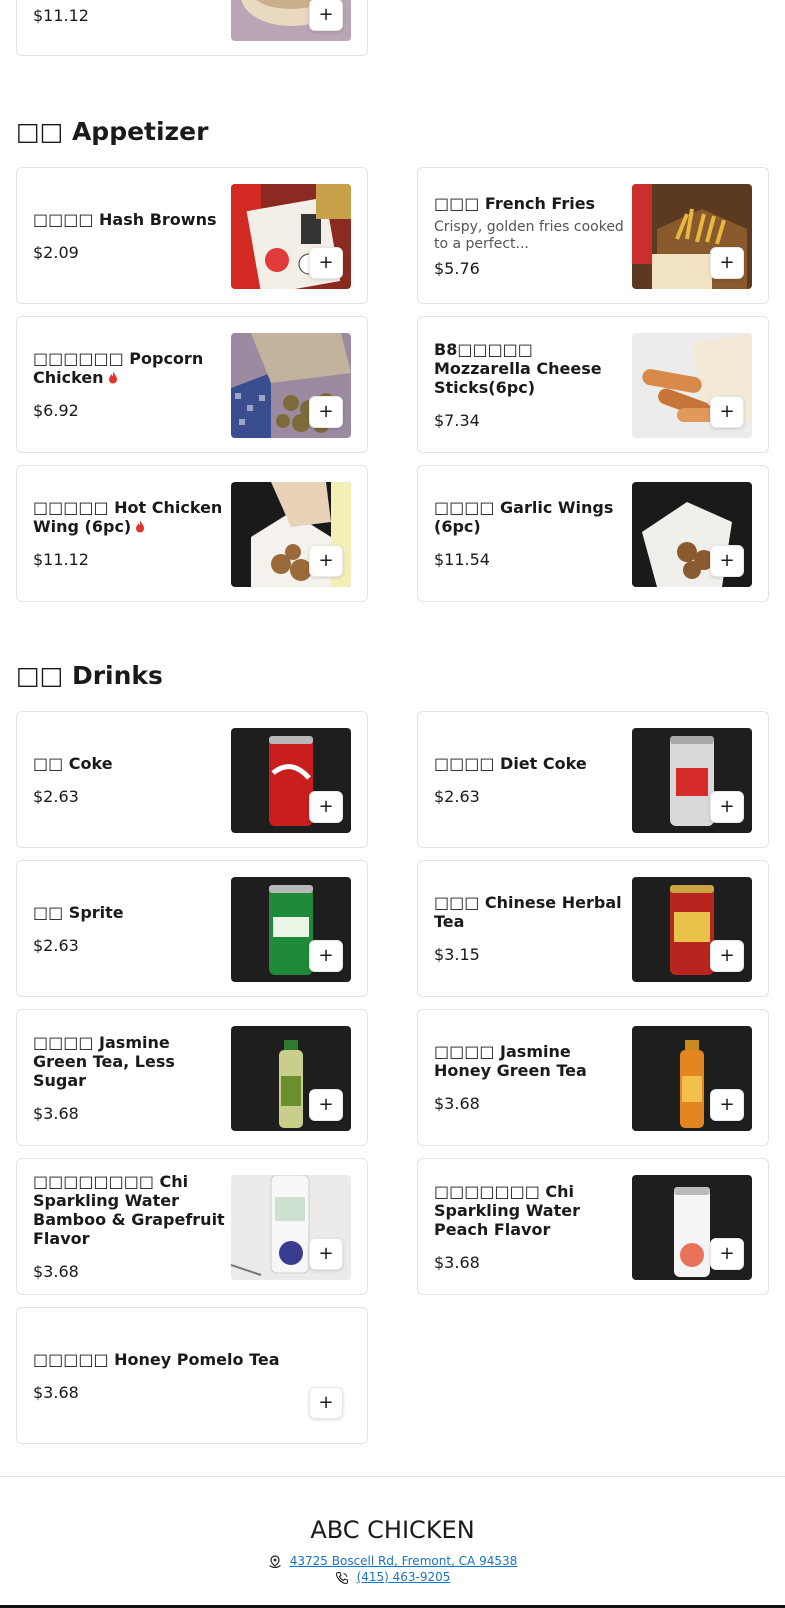  I want to click on item-name: □□ Coke, so click(73, 763).